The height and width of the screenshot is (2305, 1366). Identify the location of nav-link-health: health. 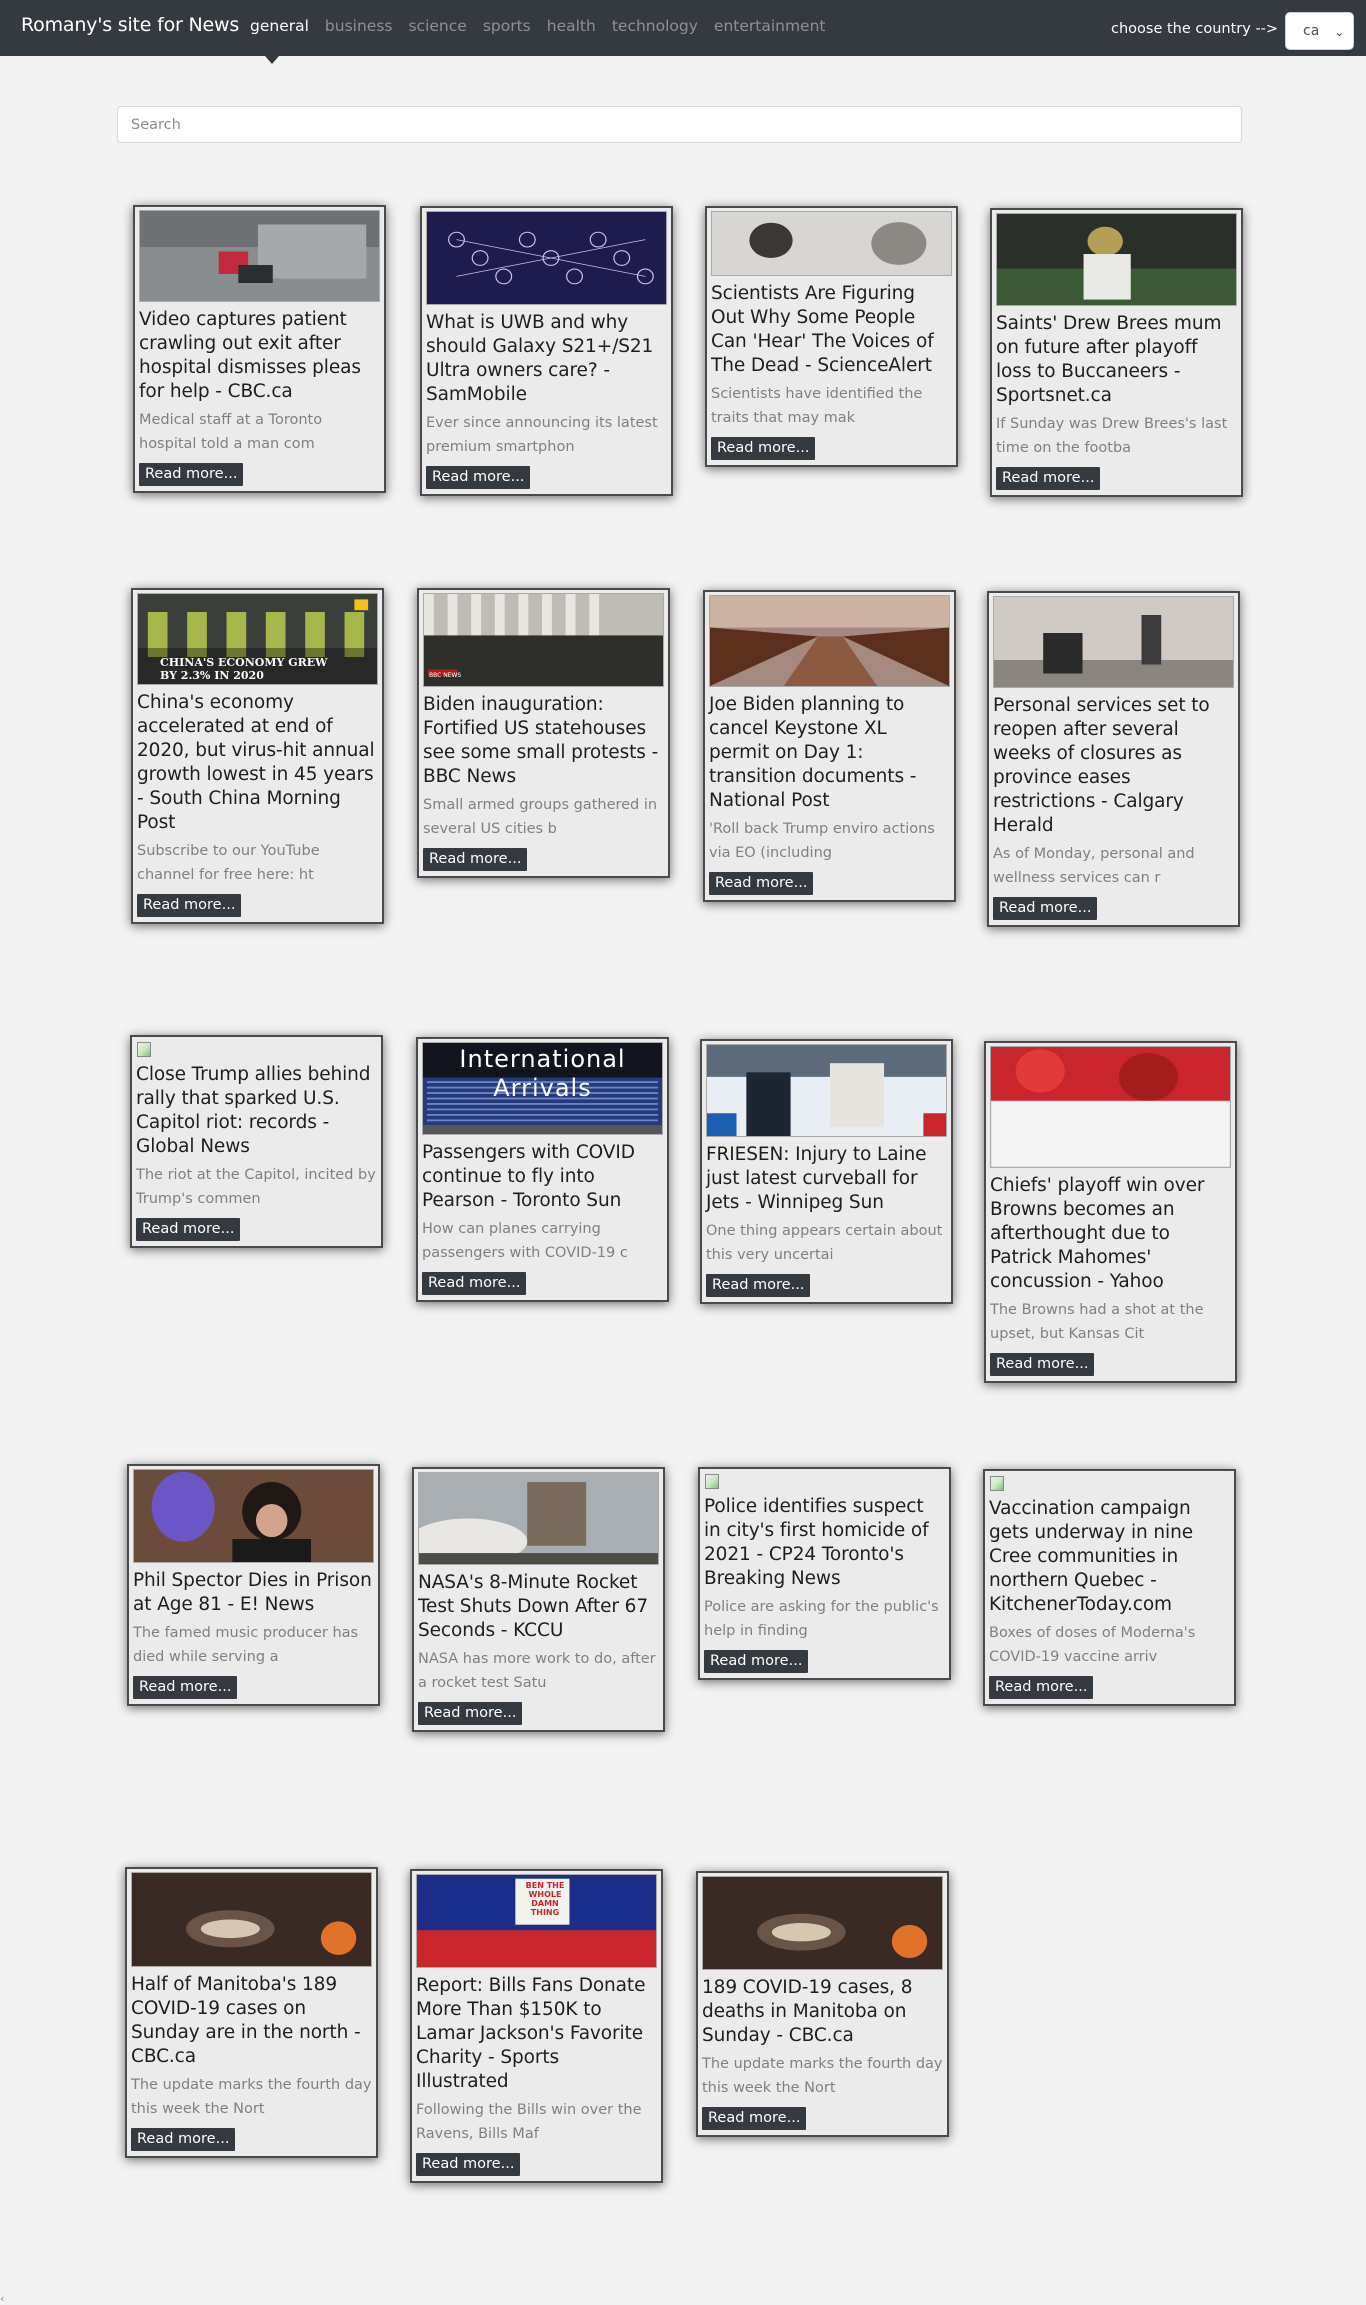
(571, 26).